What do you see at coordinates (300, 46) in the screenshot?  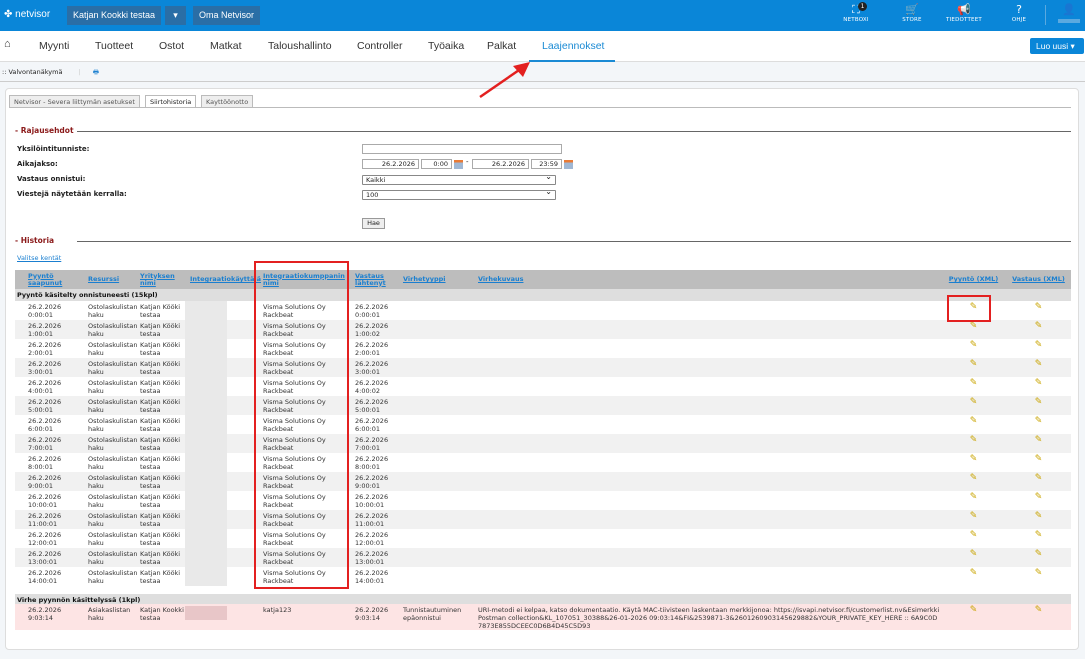 I see `nav-taloushallinto: Taloushallinto` at bounding box center [300, 46].